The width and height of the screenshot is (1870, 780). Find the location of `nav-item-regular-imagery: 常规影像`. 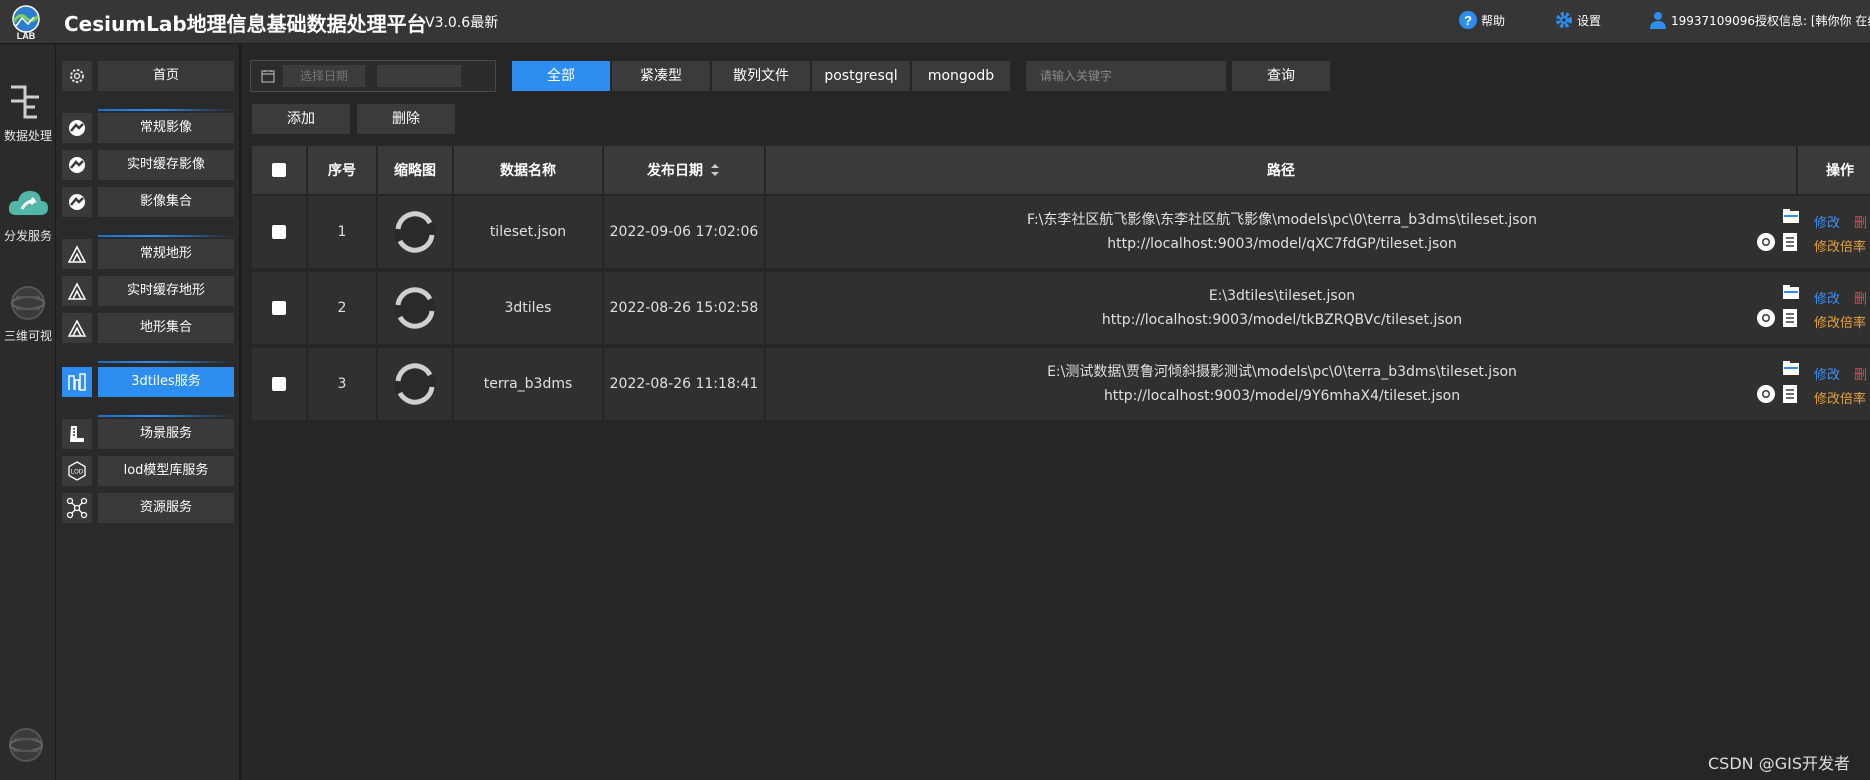

nav-item-regular-imagery: 常规影像 is located at coordinates (148, 128).